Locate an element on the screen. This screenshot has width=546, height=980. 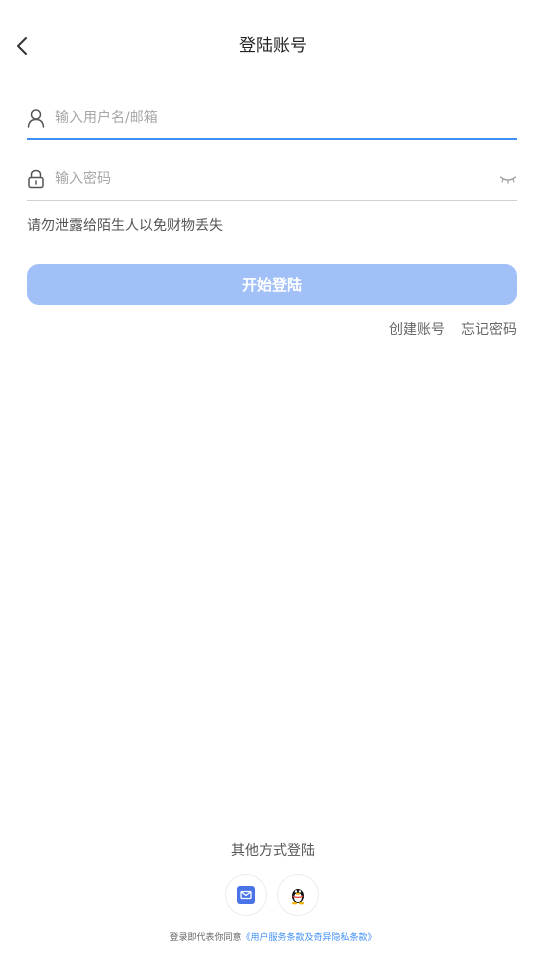
lock-icon is located at coordinates (36, 179).